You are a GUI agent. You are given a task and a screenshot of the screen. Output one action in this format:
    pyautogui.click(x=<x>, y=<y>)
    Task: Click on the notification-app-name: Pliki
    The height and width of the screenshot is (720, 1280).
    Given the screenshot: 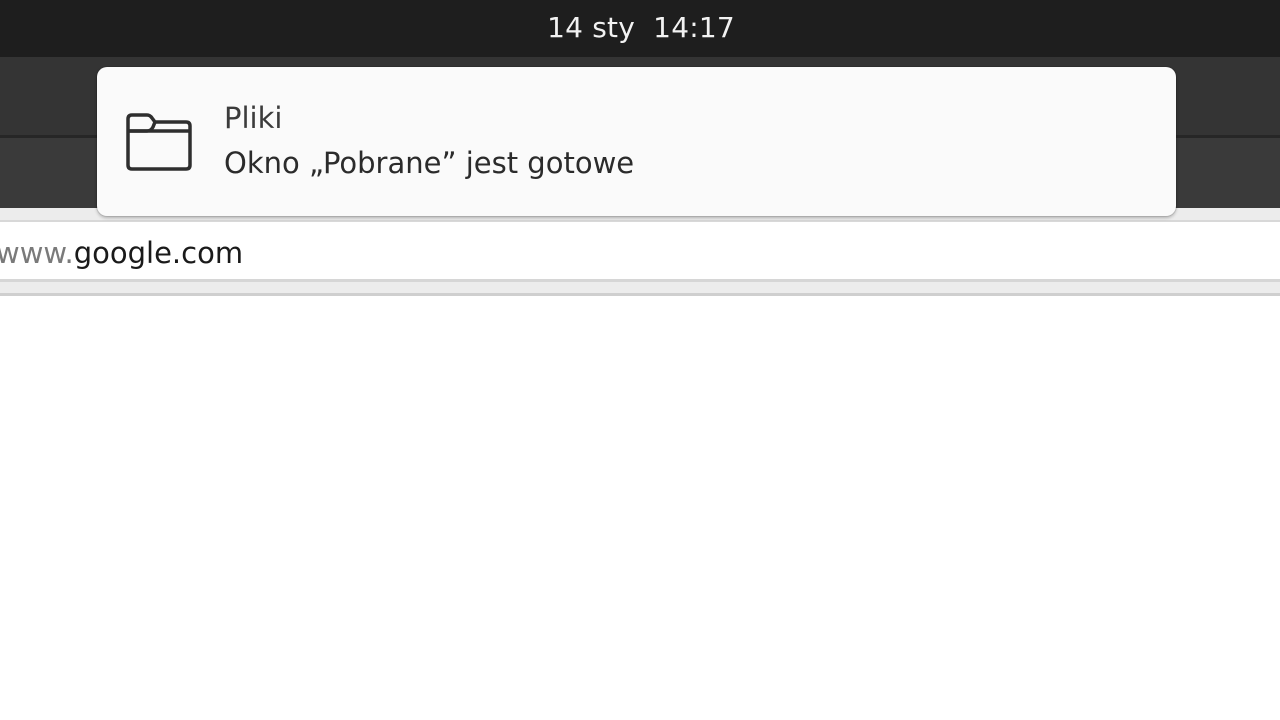 What is the action you would take?
    pyautogui.click(x=253, y=118)
    